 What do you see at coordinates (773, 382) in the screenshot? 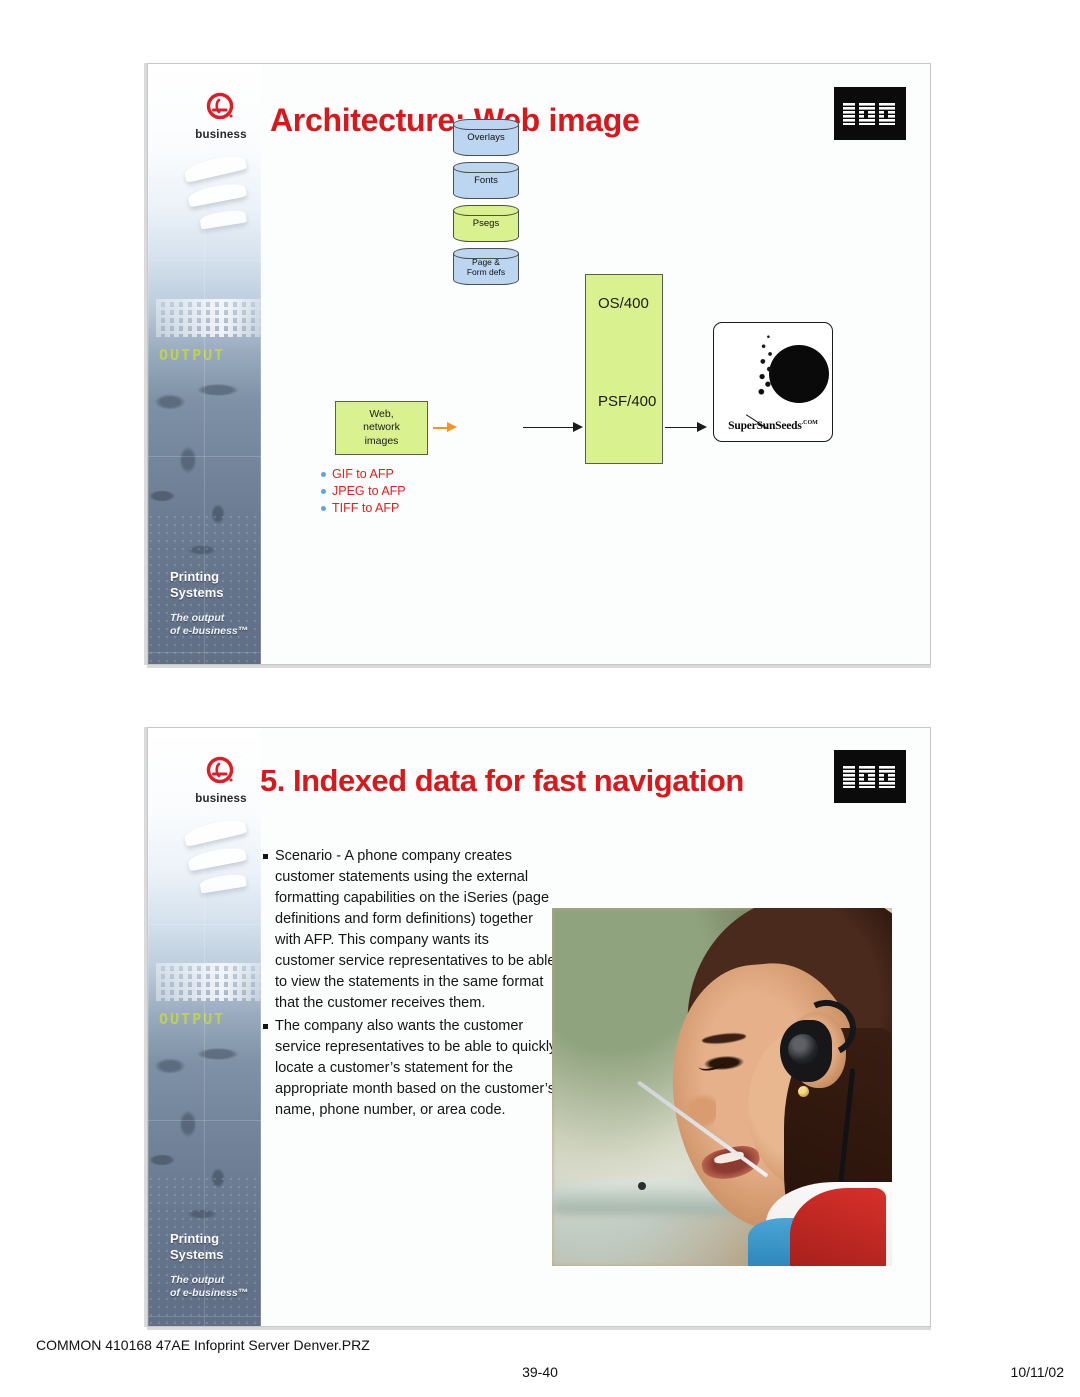
I see `supersunseeds-output-panel: SuperSunSeeds.COM` at bounding box center [773, 382].